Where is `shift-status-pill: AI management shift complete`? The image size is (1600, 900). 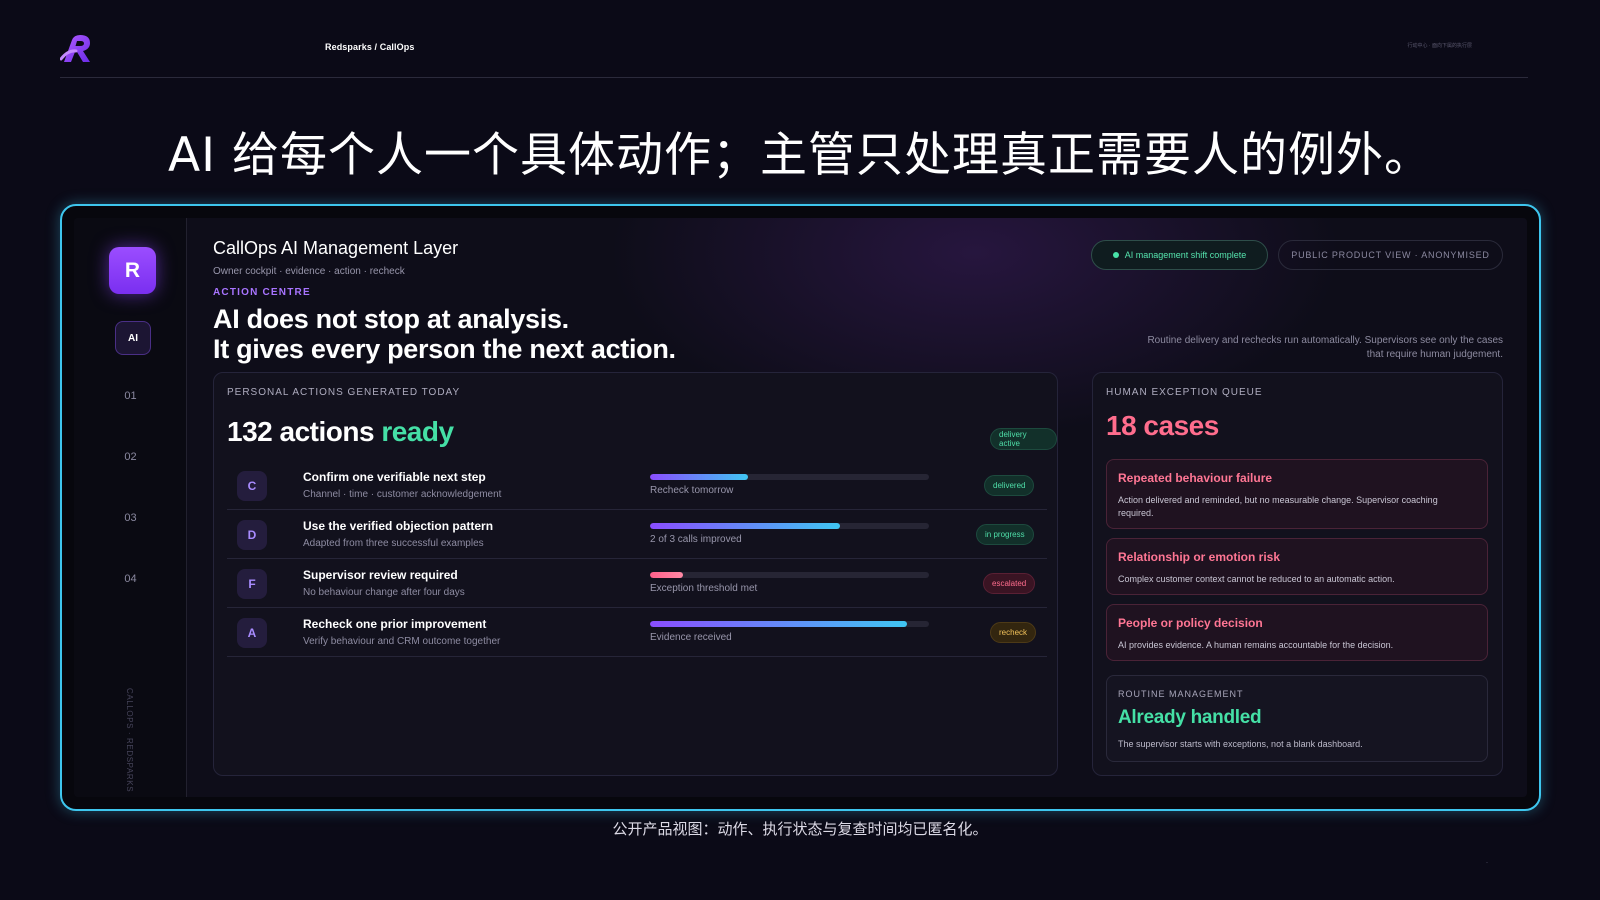
shift-status-pill: AI management shift complete is located at coordinates (1179, 255).